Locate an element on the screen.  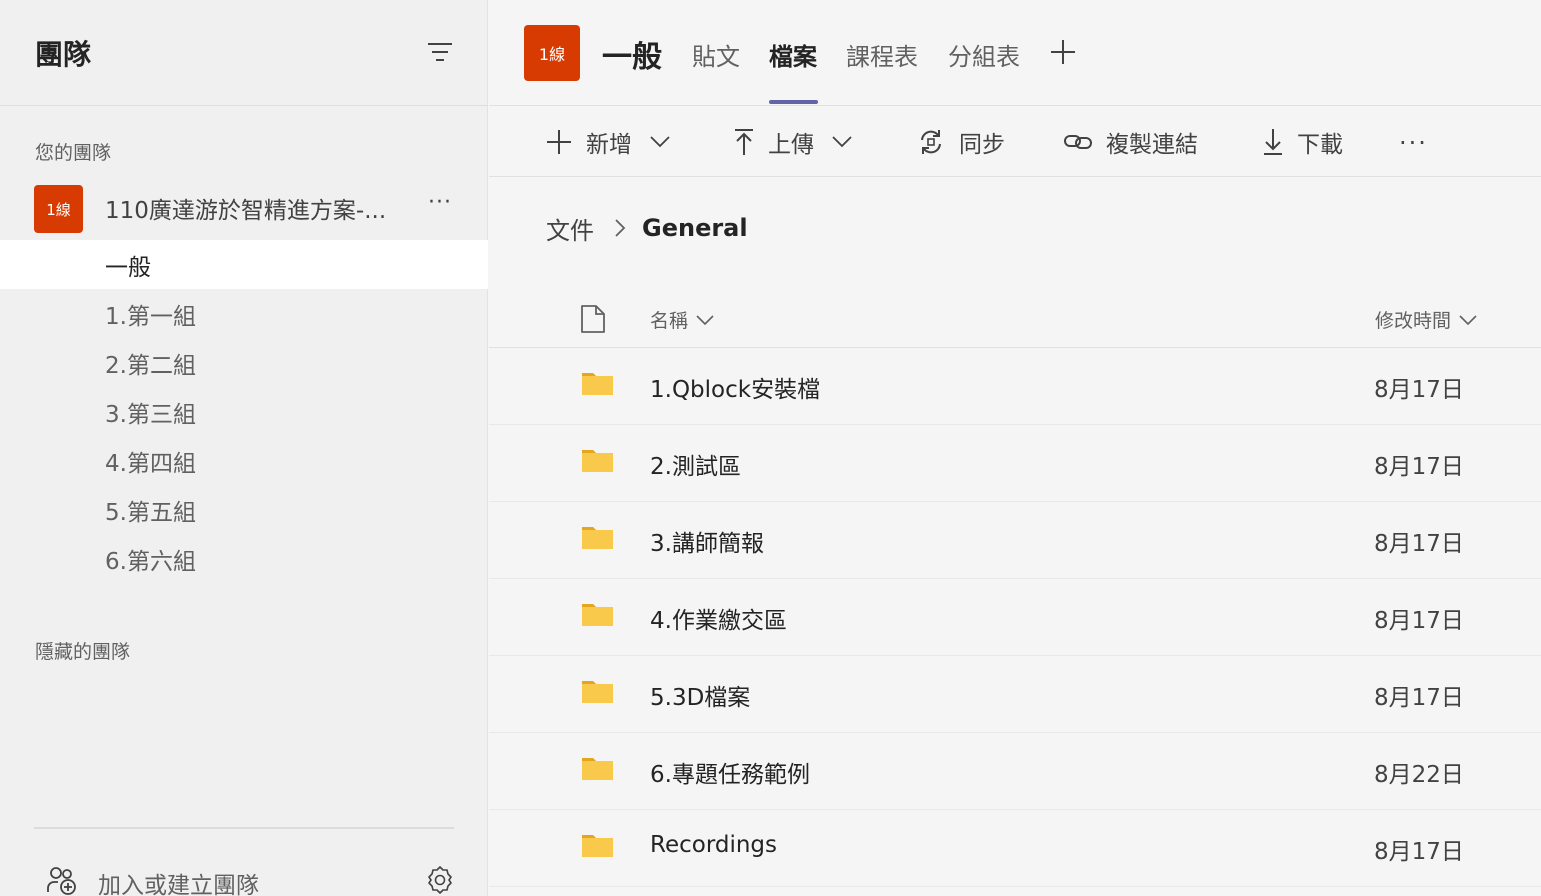
channel-title: 一般 is located at coordinates (632, 57).